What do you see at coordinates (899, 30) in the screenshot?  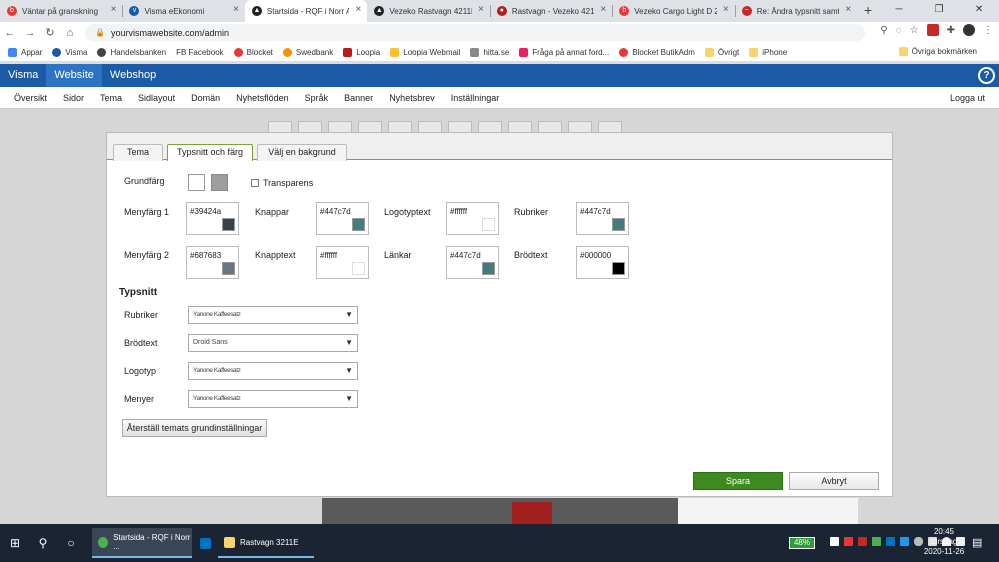 I see `tracking-icon: ◌` at bounding box center [899, 30].